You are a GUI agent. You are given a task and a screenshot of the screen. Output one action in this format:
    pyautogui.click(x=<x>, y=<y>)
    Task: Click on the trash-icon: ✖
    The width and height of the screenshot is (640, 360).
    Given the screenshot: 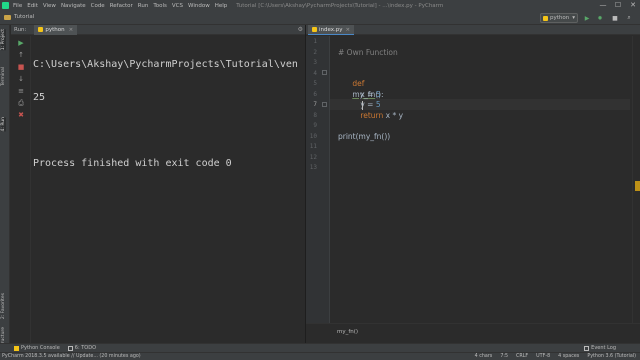 What is the action you would take?
    pyautogui.click(x=21, y=115)
    